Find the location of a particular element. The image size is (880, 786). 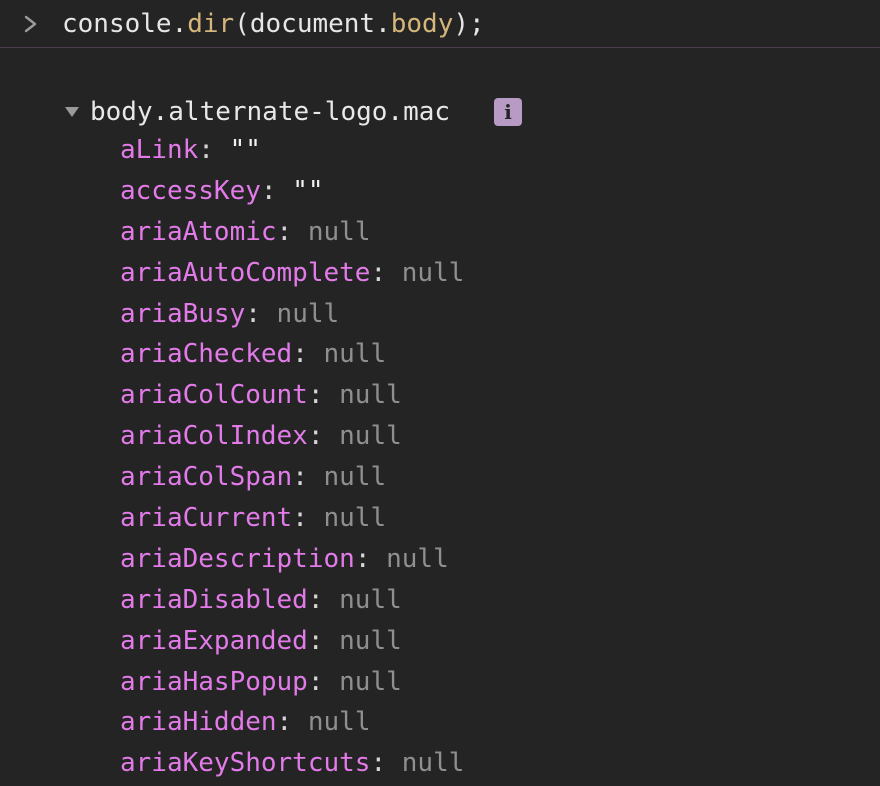

property-row: ariaChecked: null is located at coordinates (292, 354).